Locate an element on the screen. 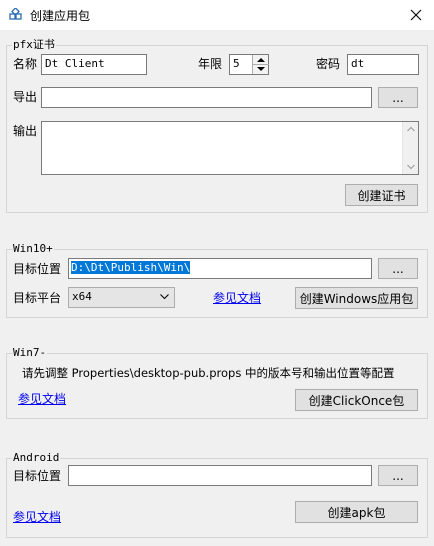 This screenshot has height=546, width=434. scroll-arrows-icon is located at coordinates (411, 148).